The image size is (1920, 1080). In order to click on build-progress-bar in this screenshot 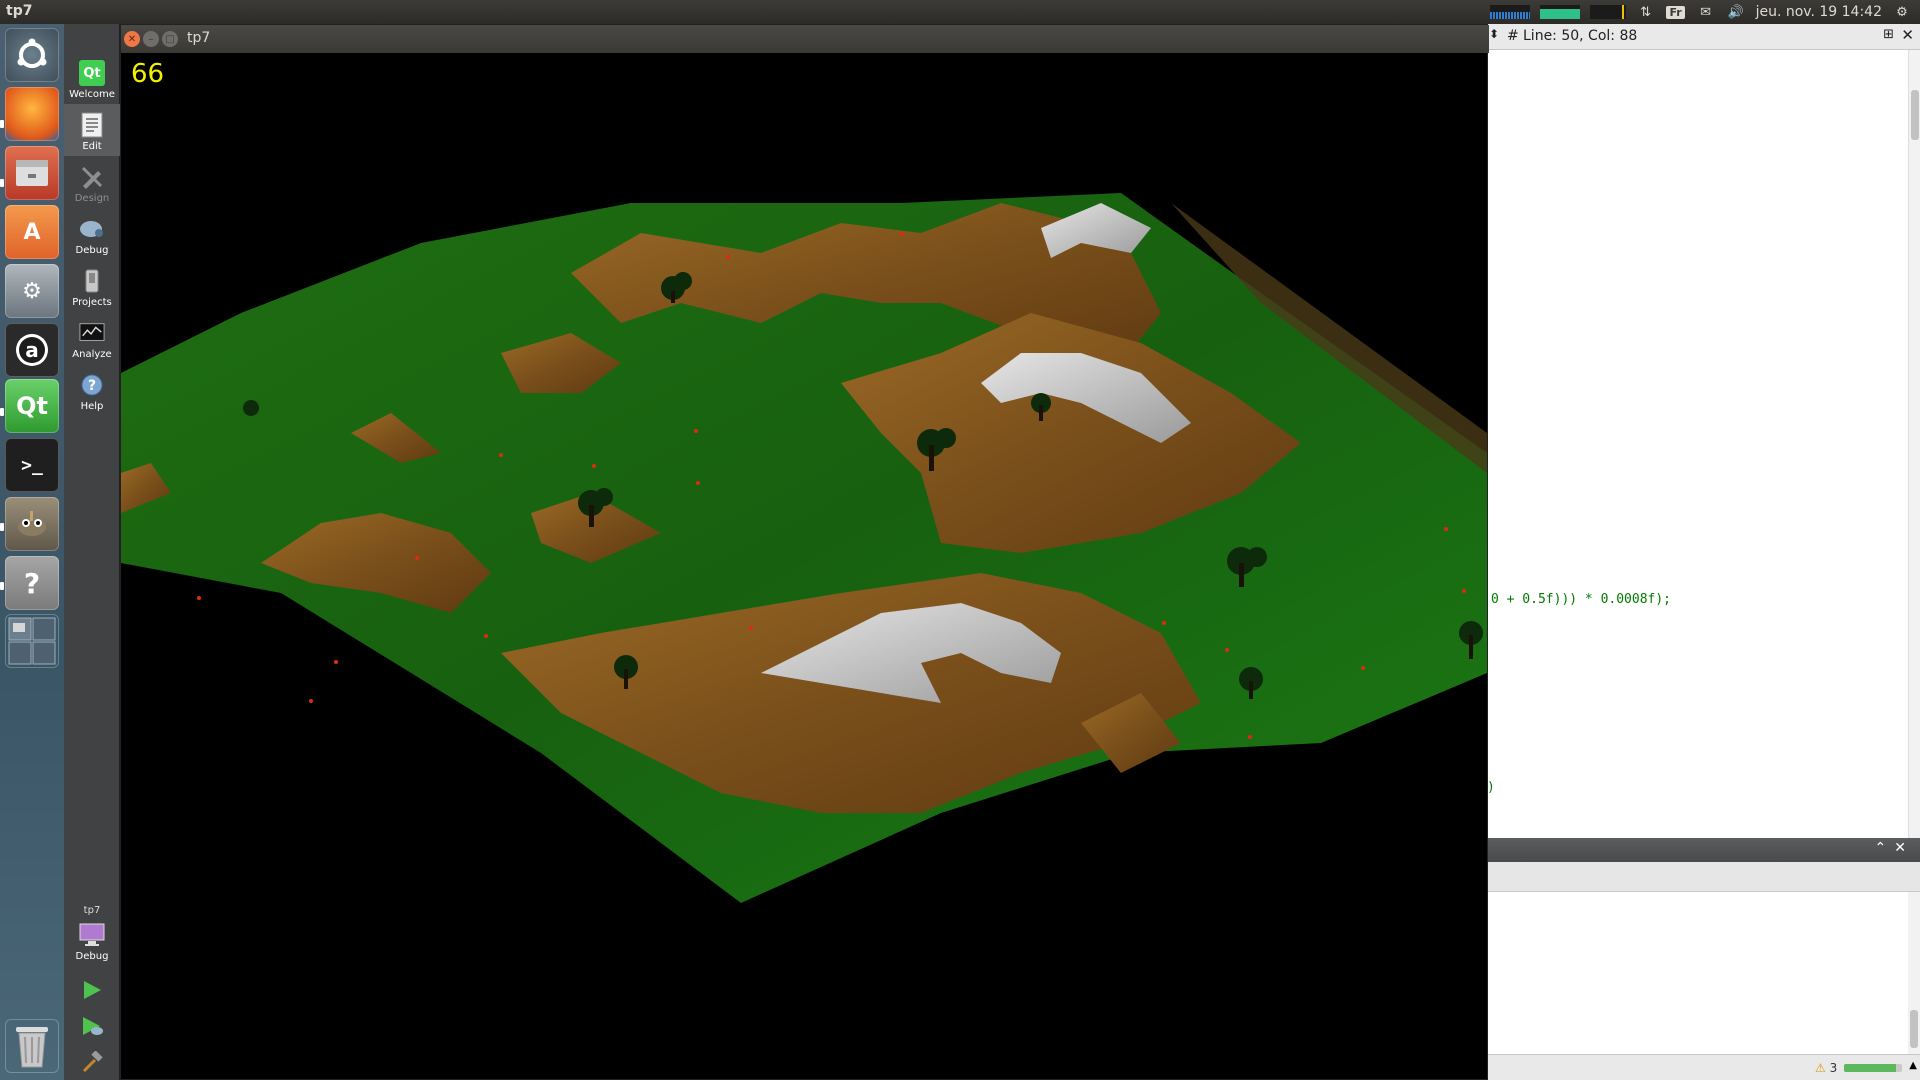, I will do `click(1873, 1068)`.